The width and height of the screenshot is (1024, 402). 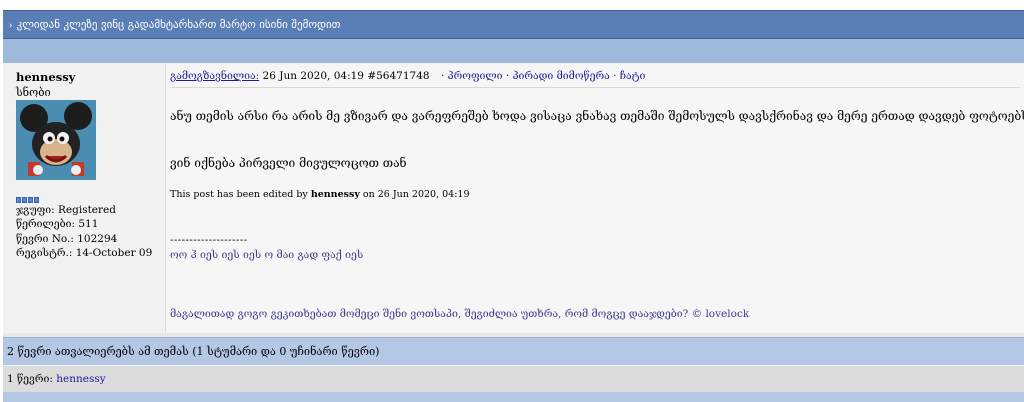 I want to click on top-strip, so click(x=512, y=5).